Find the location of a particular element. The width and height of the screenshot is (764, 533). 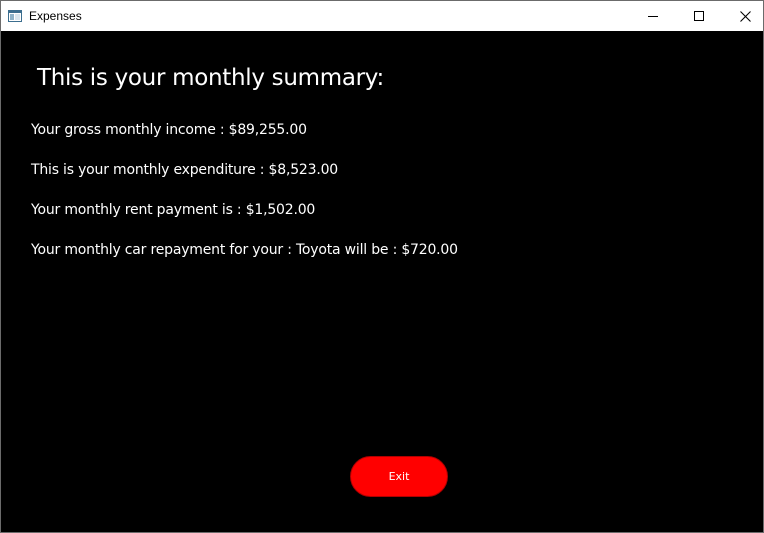

title-bar: Expenses is located at coordinates (382, 16).